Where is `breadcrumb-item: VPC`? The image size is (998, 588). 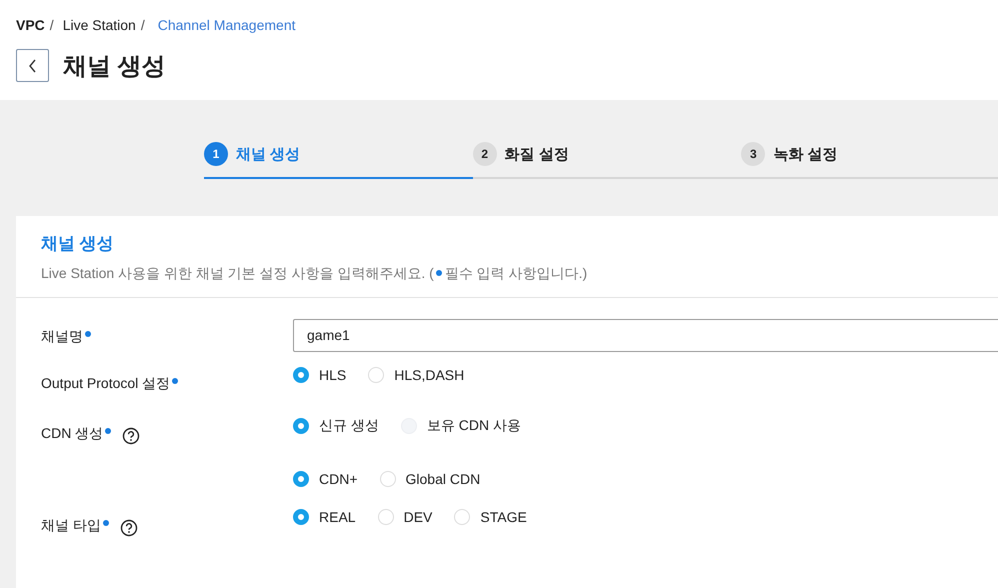
breadcrumb-item: VPC is located at coordinates (30, 25).